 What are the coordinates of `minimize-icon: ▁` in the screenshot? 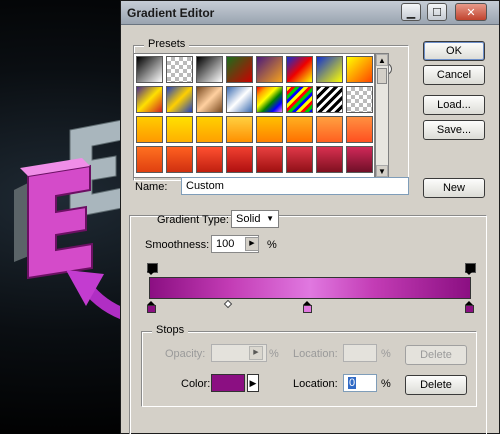 It's located at (411, 12).